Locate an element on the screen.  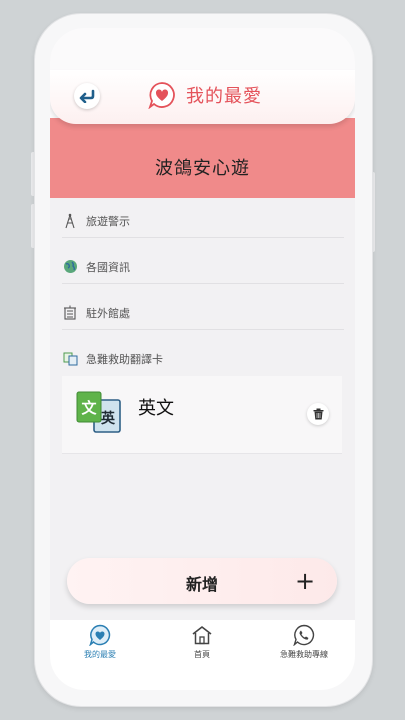
bottom-tab-bar: 我的最愛 首頁 急難救助專線 is located at coordinates (202, 655).